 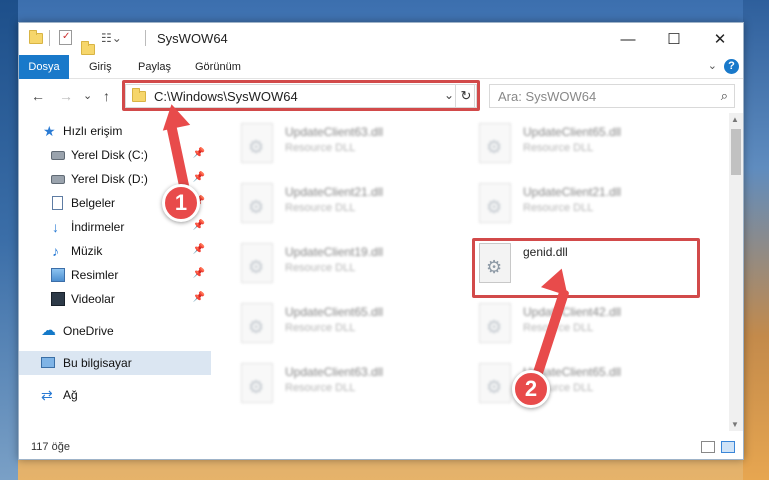 I want to click on file-item: ⚙ UpdateClient42.dll Resource DLL, so click(x=566, y=323).